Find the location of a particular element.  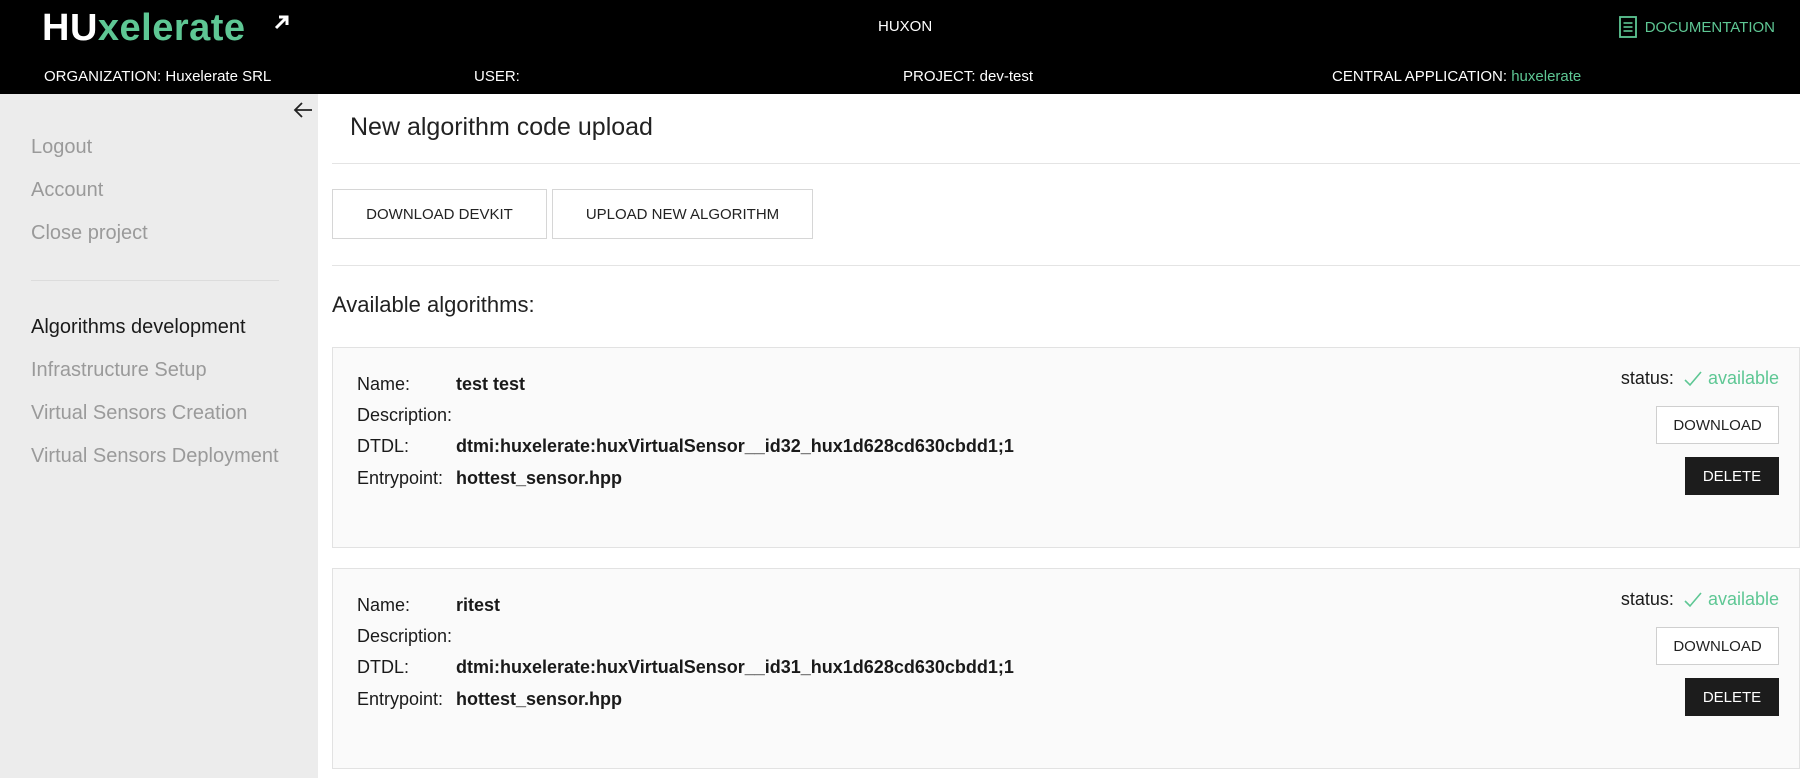

central-application-info: CENTRAL APPLICATION: huxelerate is located at coordinates (1456, 76).